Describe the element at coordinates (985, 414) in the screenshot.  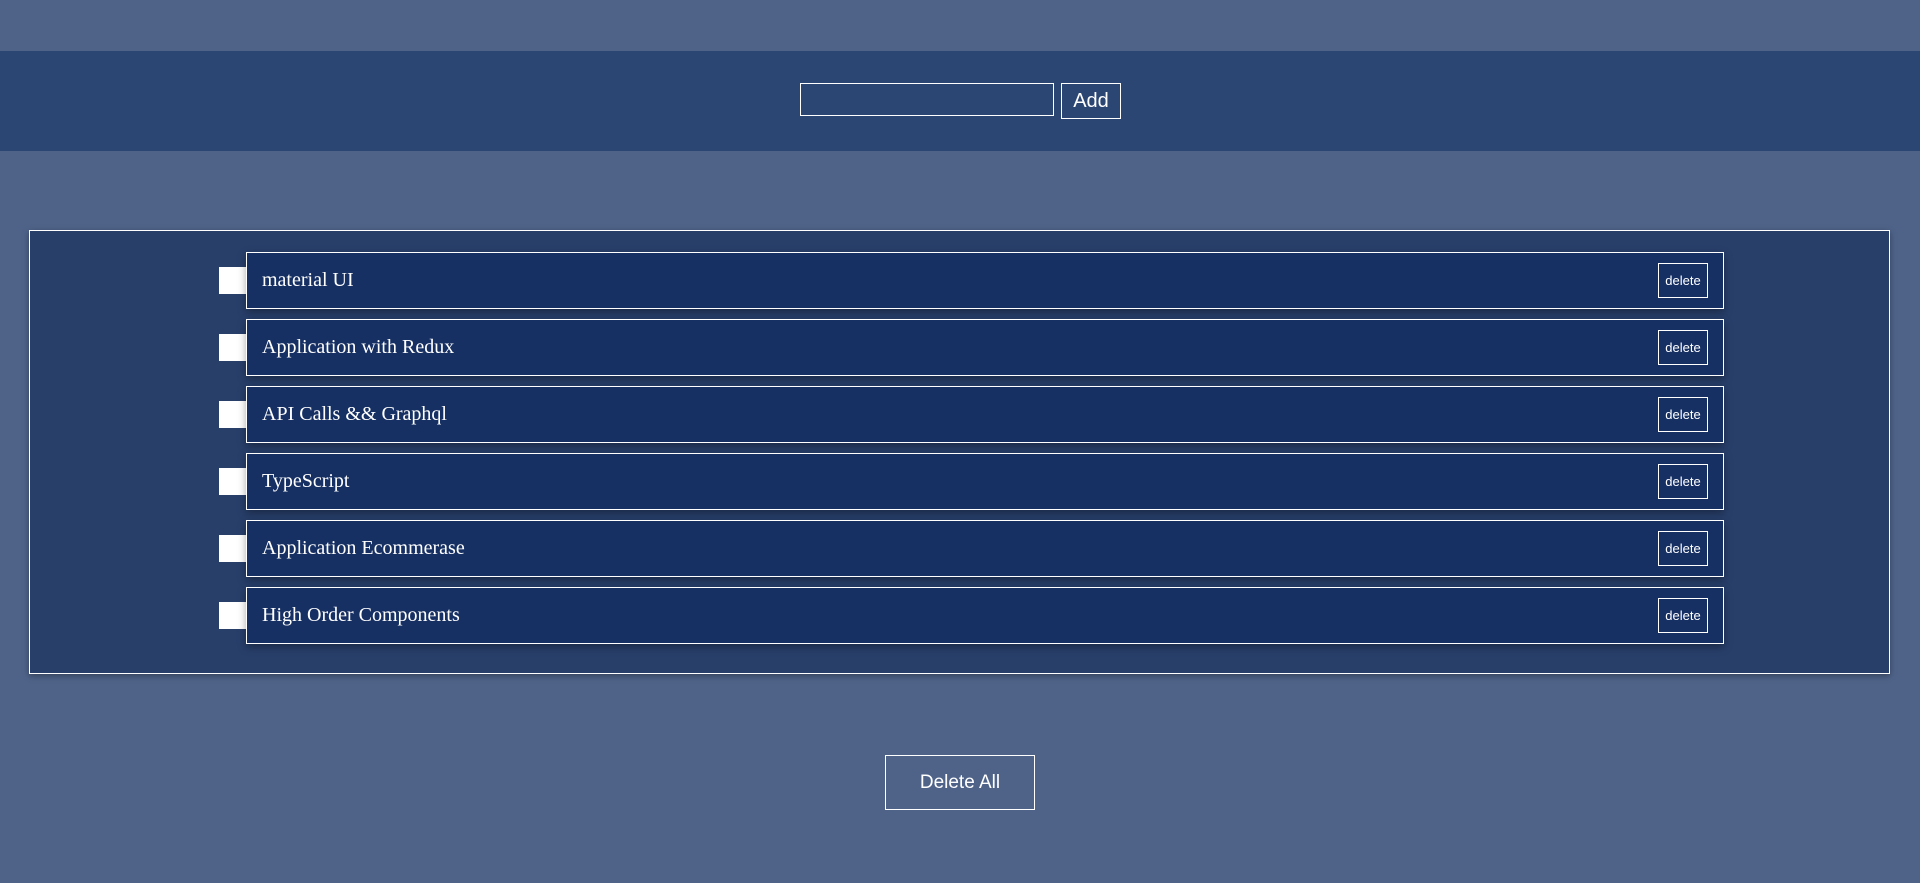
I see `todo-item: API Calls && Graphql delete` at that location.